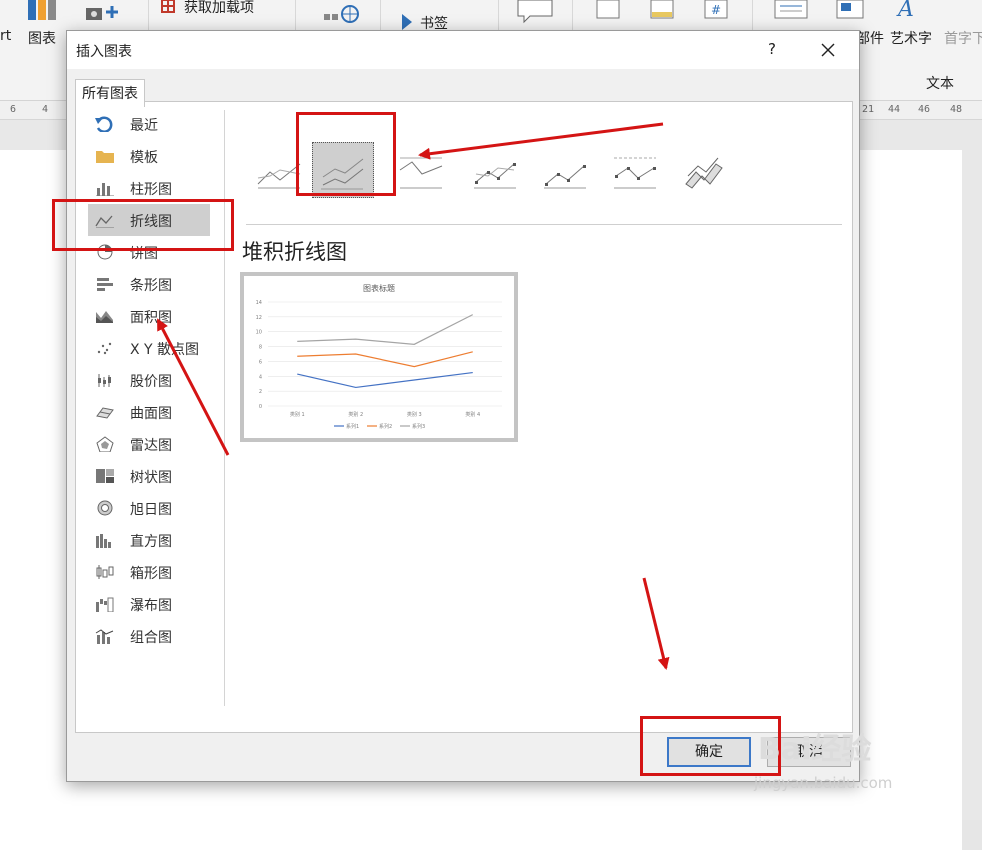 This screenshot has height=850, width=982. What do you see at coordinates (851, 10) in the screenshot?
I see `quick-parts-icon` at bounding box center [851, 10].